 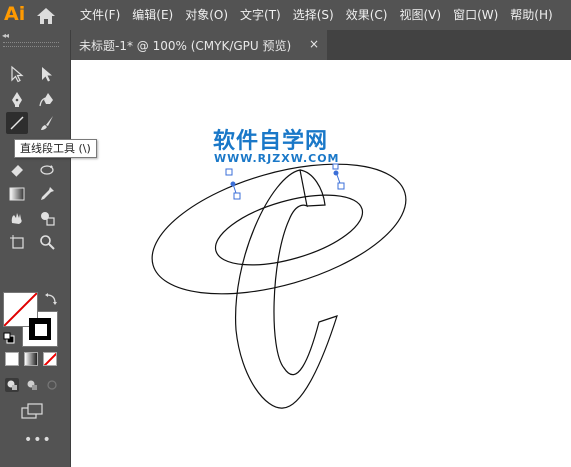 I want to click on draw-inside-icon, so click(x=52, y=385).